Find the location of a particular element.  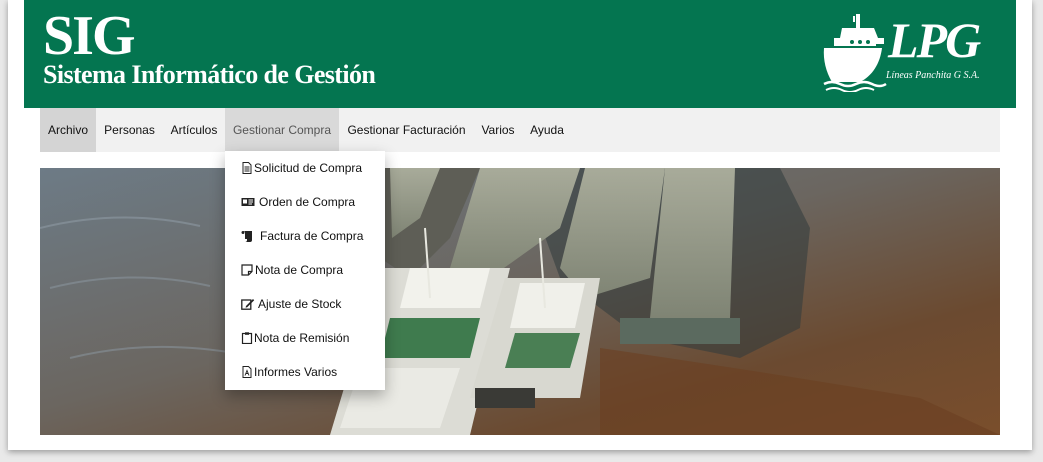

menu-item-factura-compra: Factura de Compra is located at coordinates (305, 236).